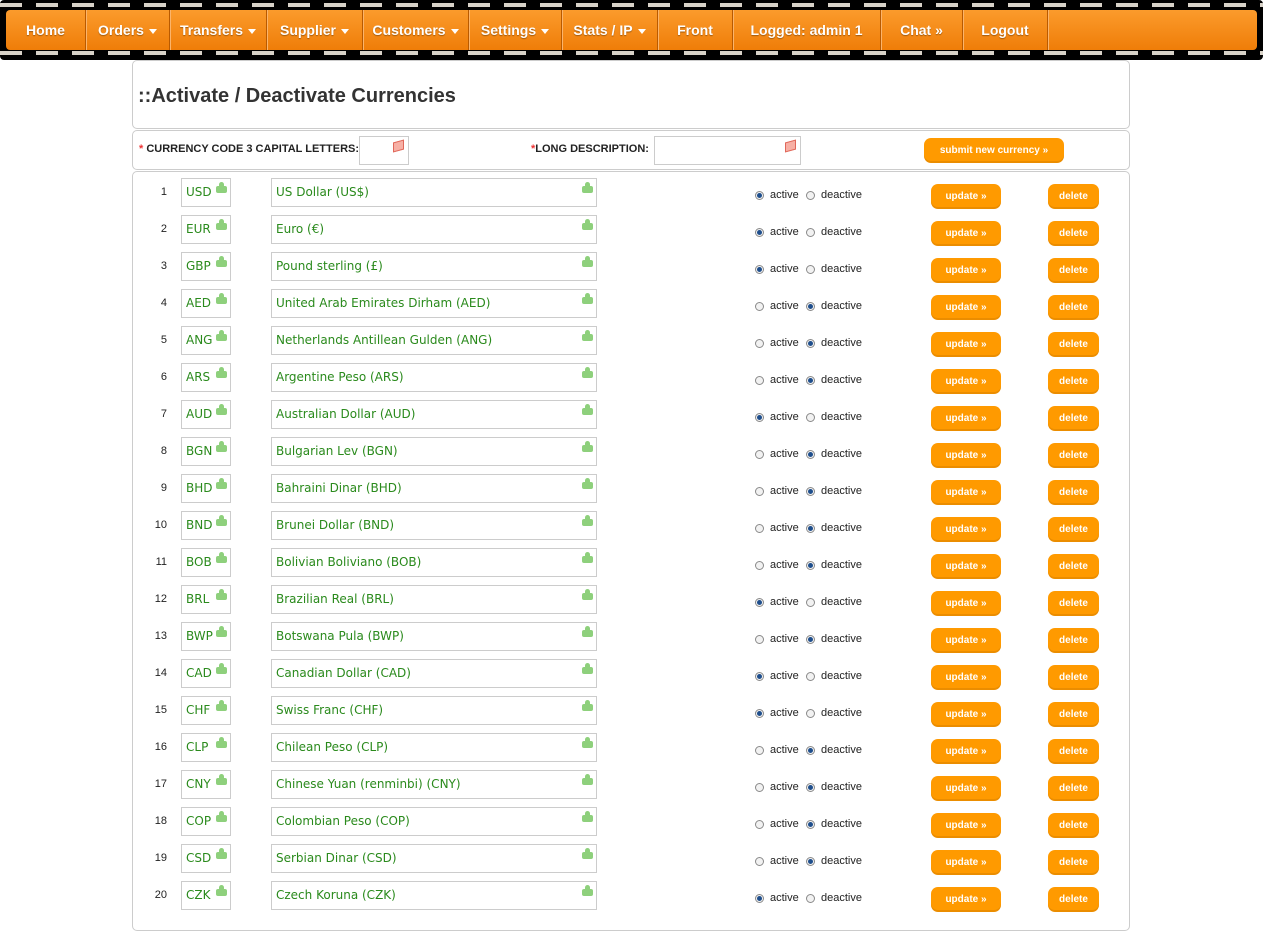  I want to click on currency-description-field: Chilean Peso (CLP), so click(434, 747).